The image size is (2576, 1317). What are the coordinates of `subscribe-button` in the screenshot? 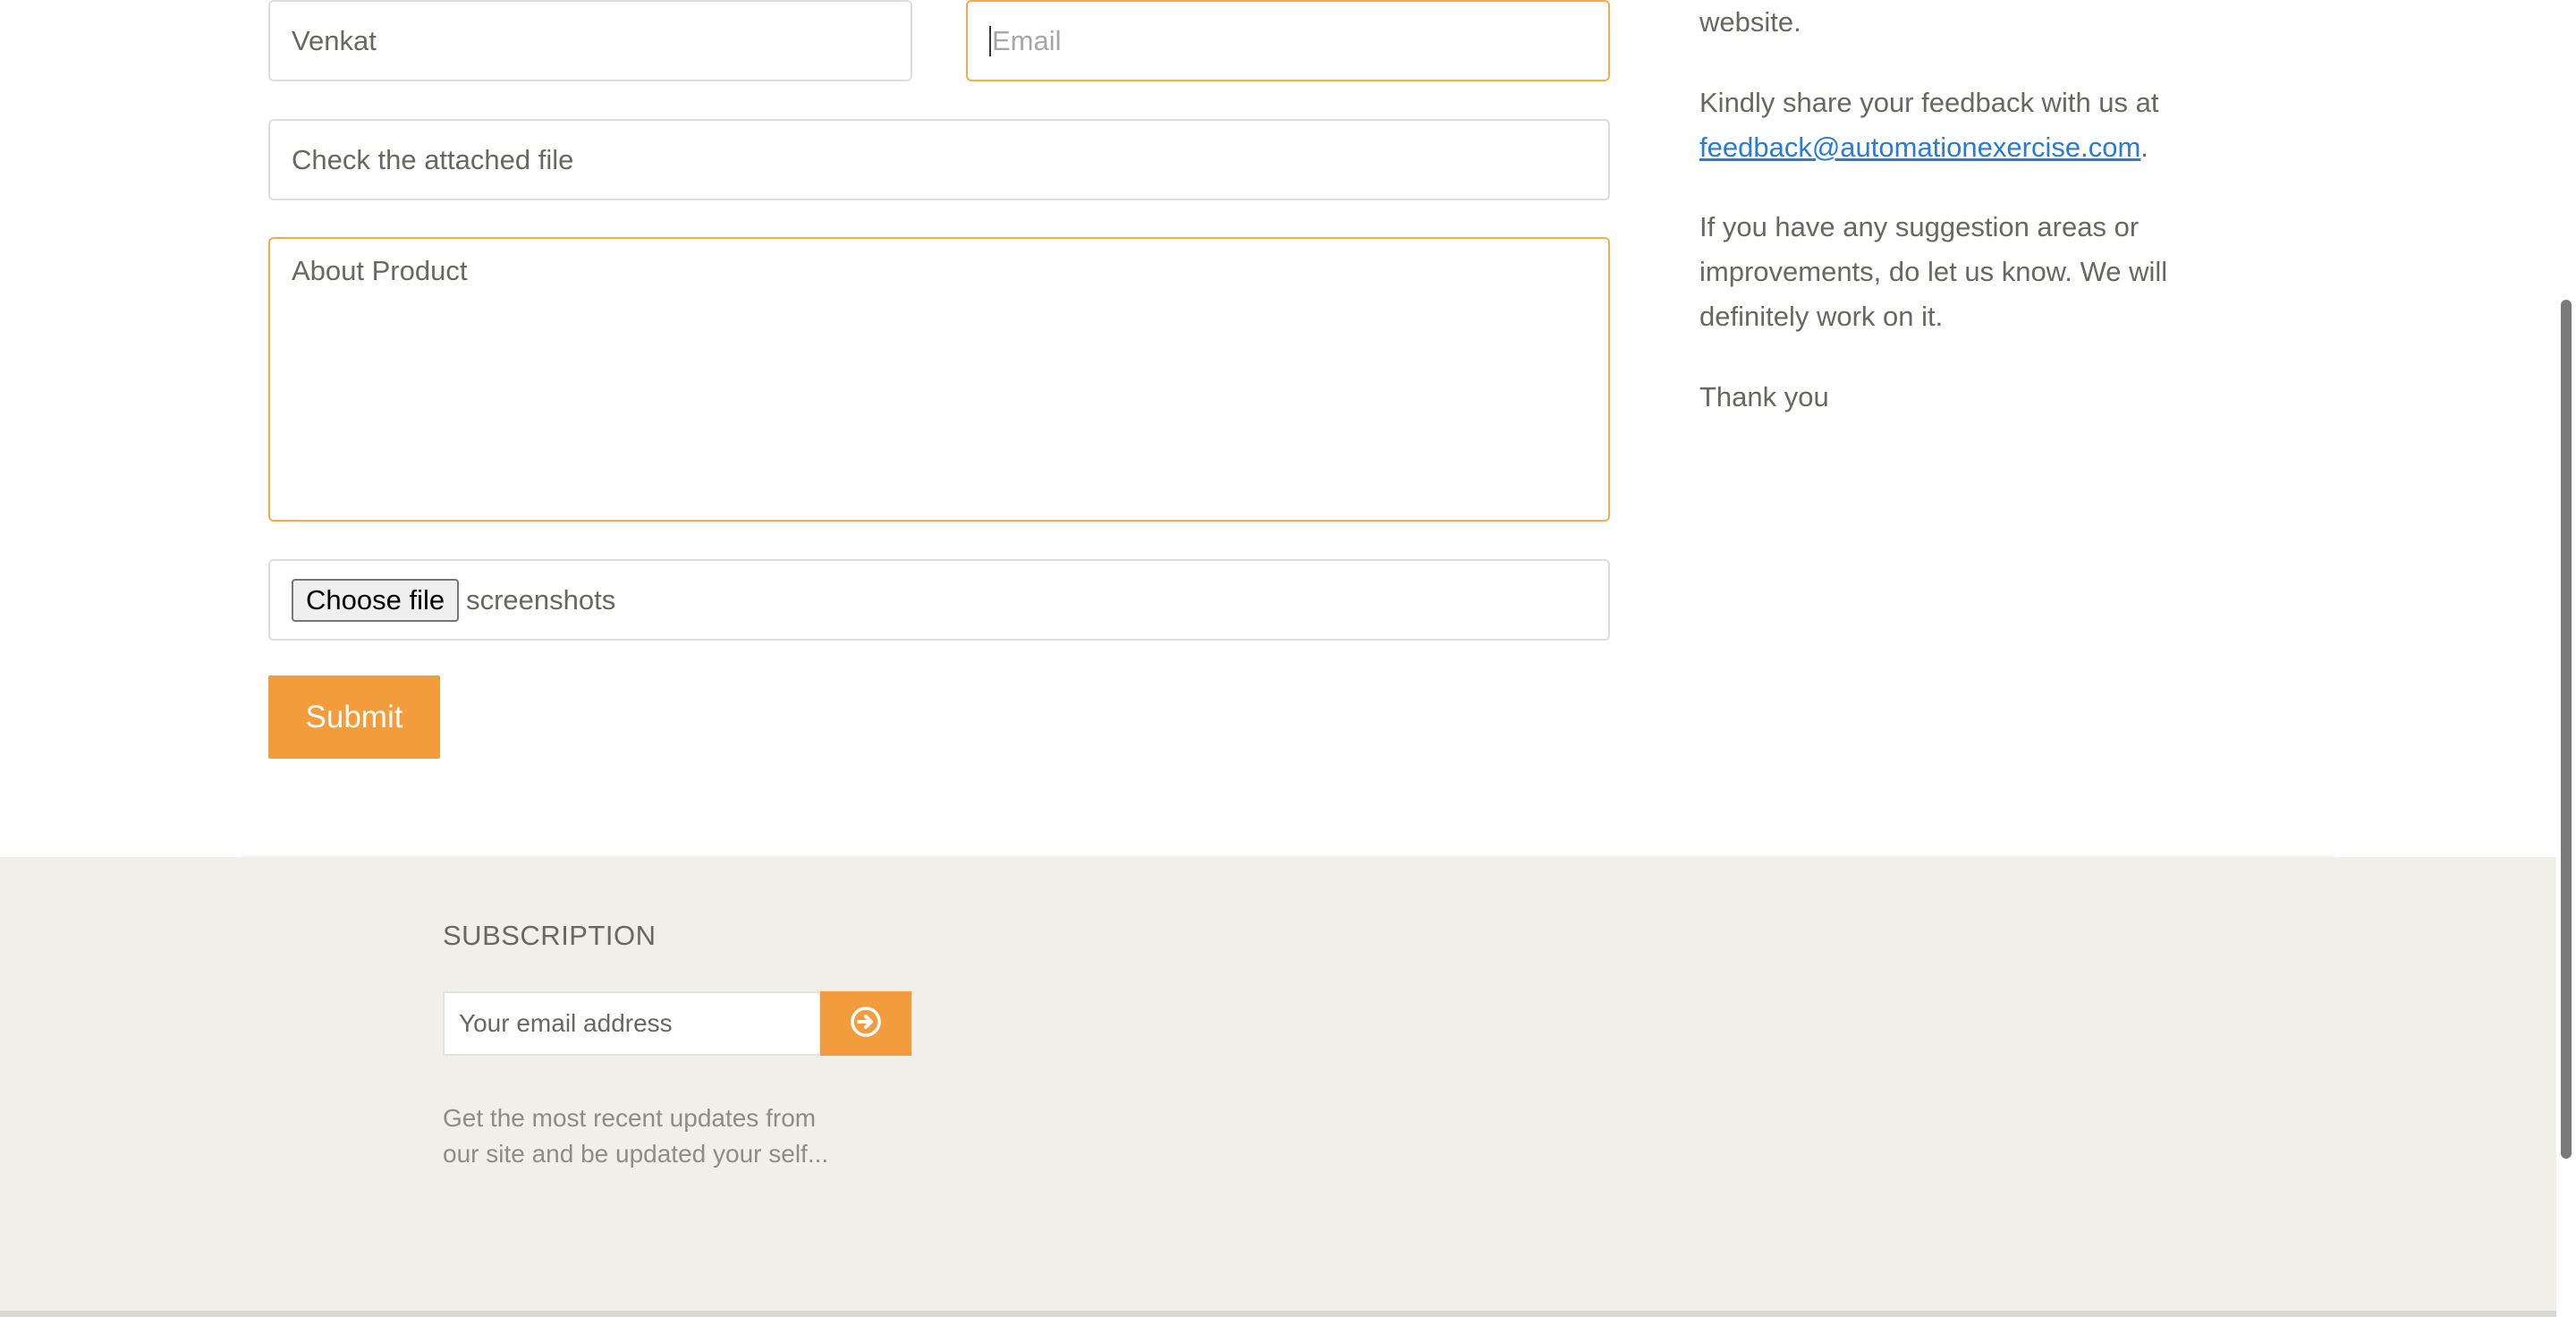 It's located at (865, 1023).